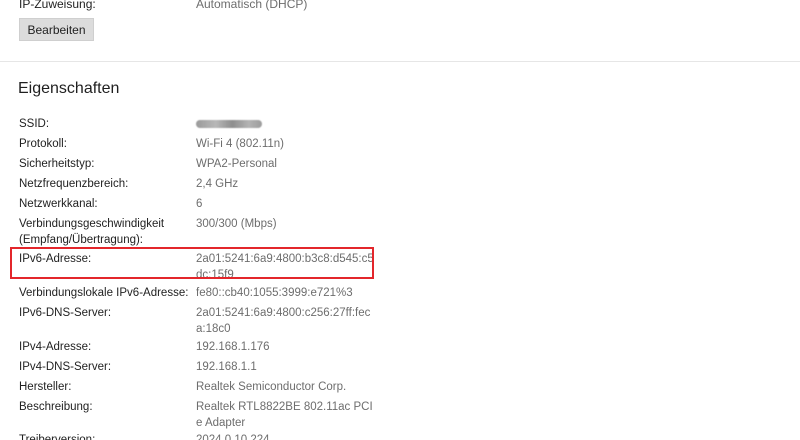  I want to click on property-value: 192.168.1.176, so click(233, 347).